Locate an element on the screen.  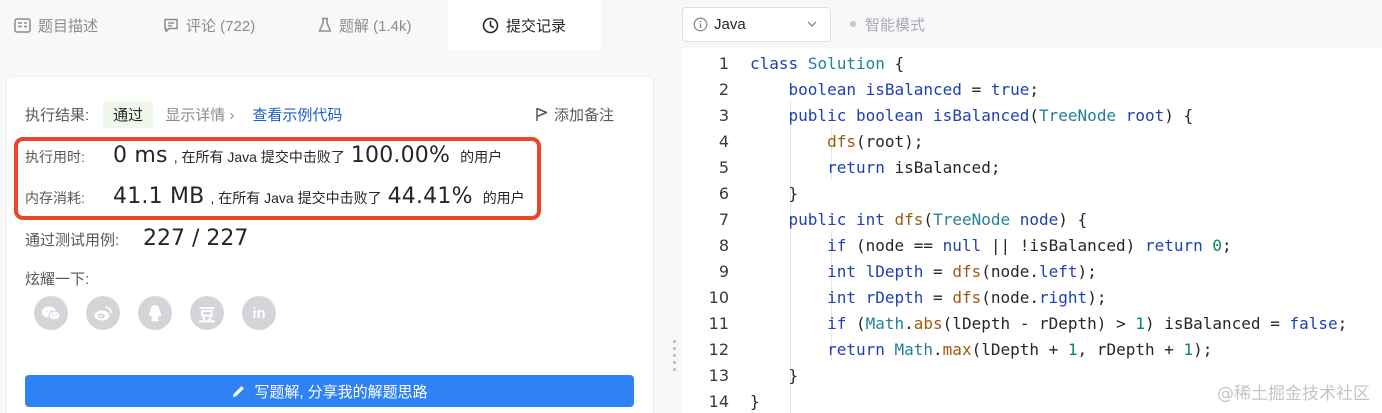
share-icons: 豆 in is located at coordinates (155, 313).